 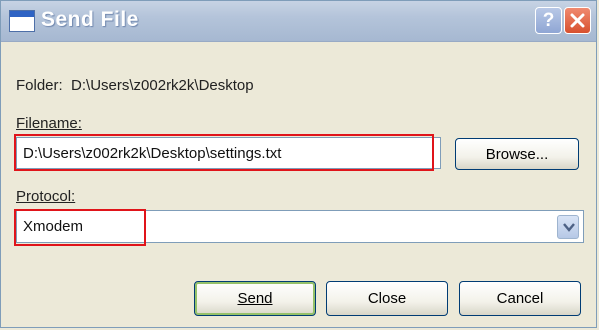 What do you see at coordinates (22, 21) in the screenshot?
I see `window-icon` at bounding box center [22, 21].